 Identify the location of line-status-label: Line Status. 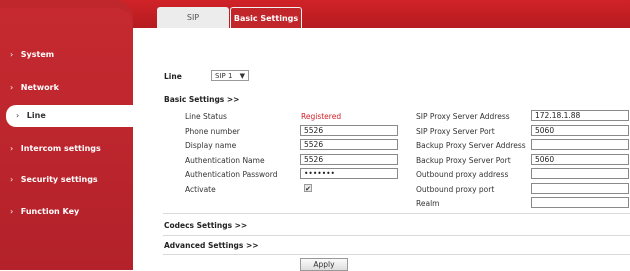
(206, 116).